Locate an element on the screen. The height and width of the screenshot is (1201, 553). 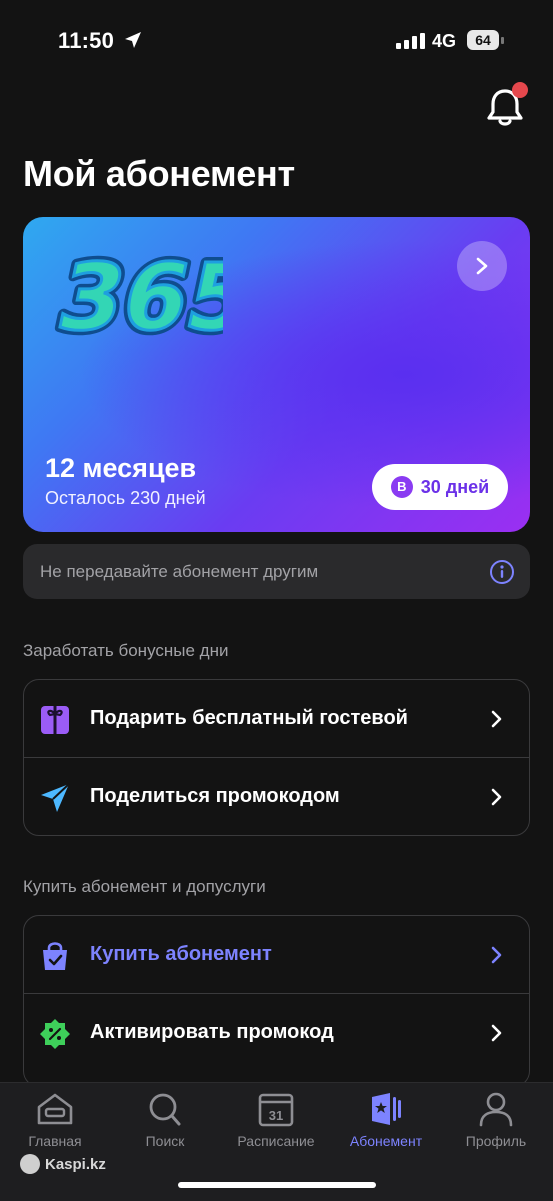
share-promo-label: Поделиться промокодом is located at coordinates (215, 796).